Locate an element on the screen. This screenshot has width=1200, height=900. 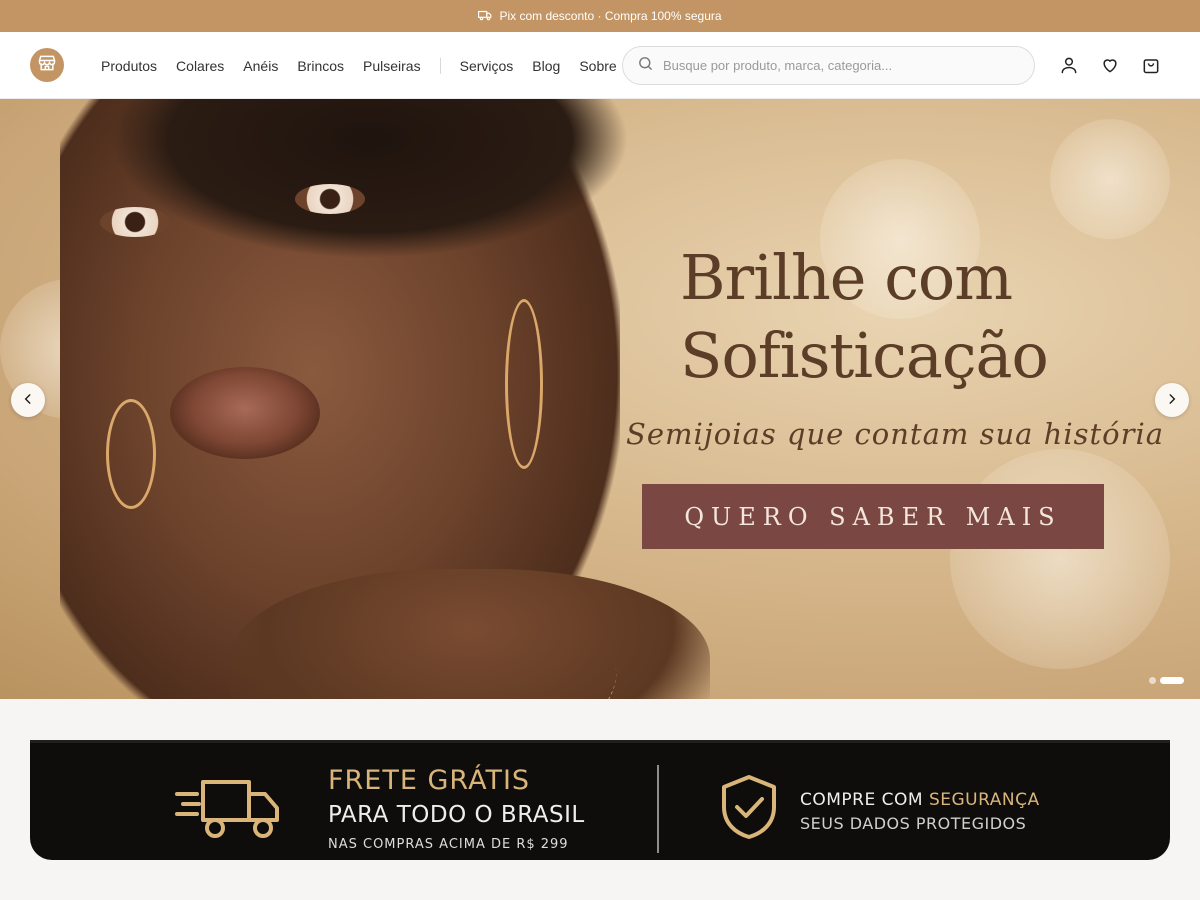
hero-title-line1: Brilhe com is located at coordinates (846, 277).